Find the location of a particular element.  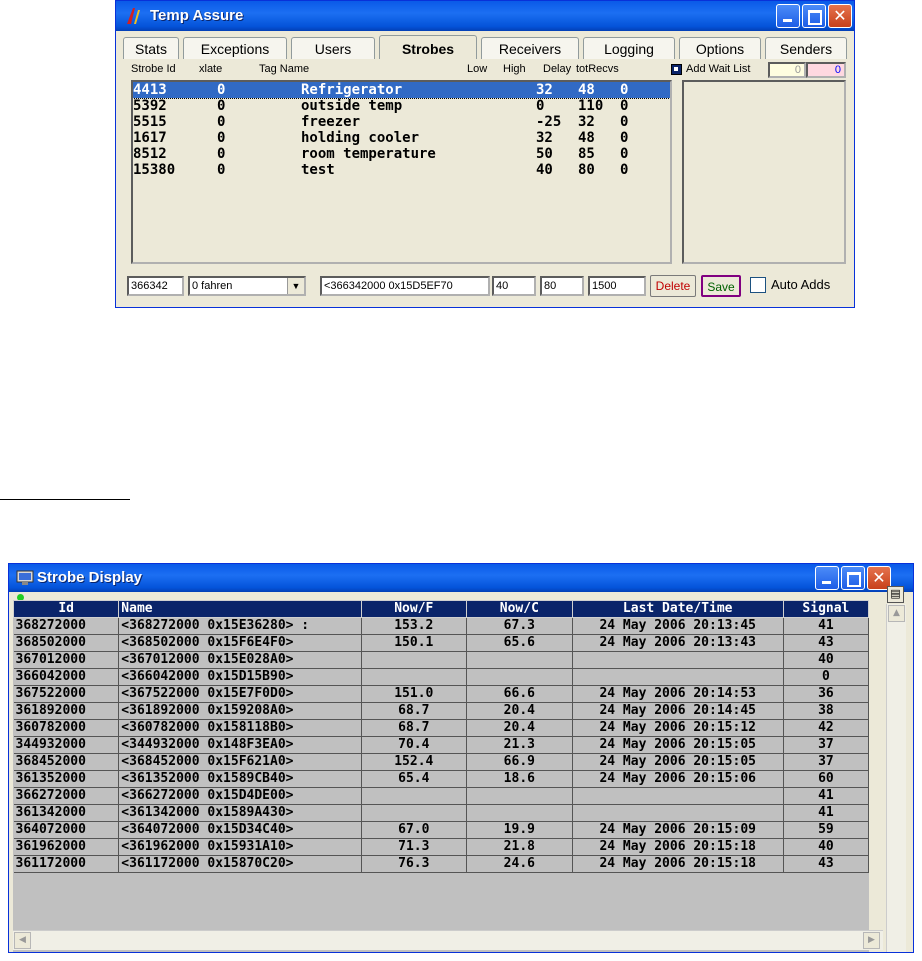

delete-button: Delete is located at coordinates (673, 286).